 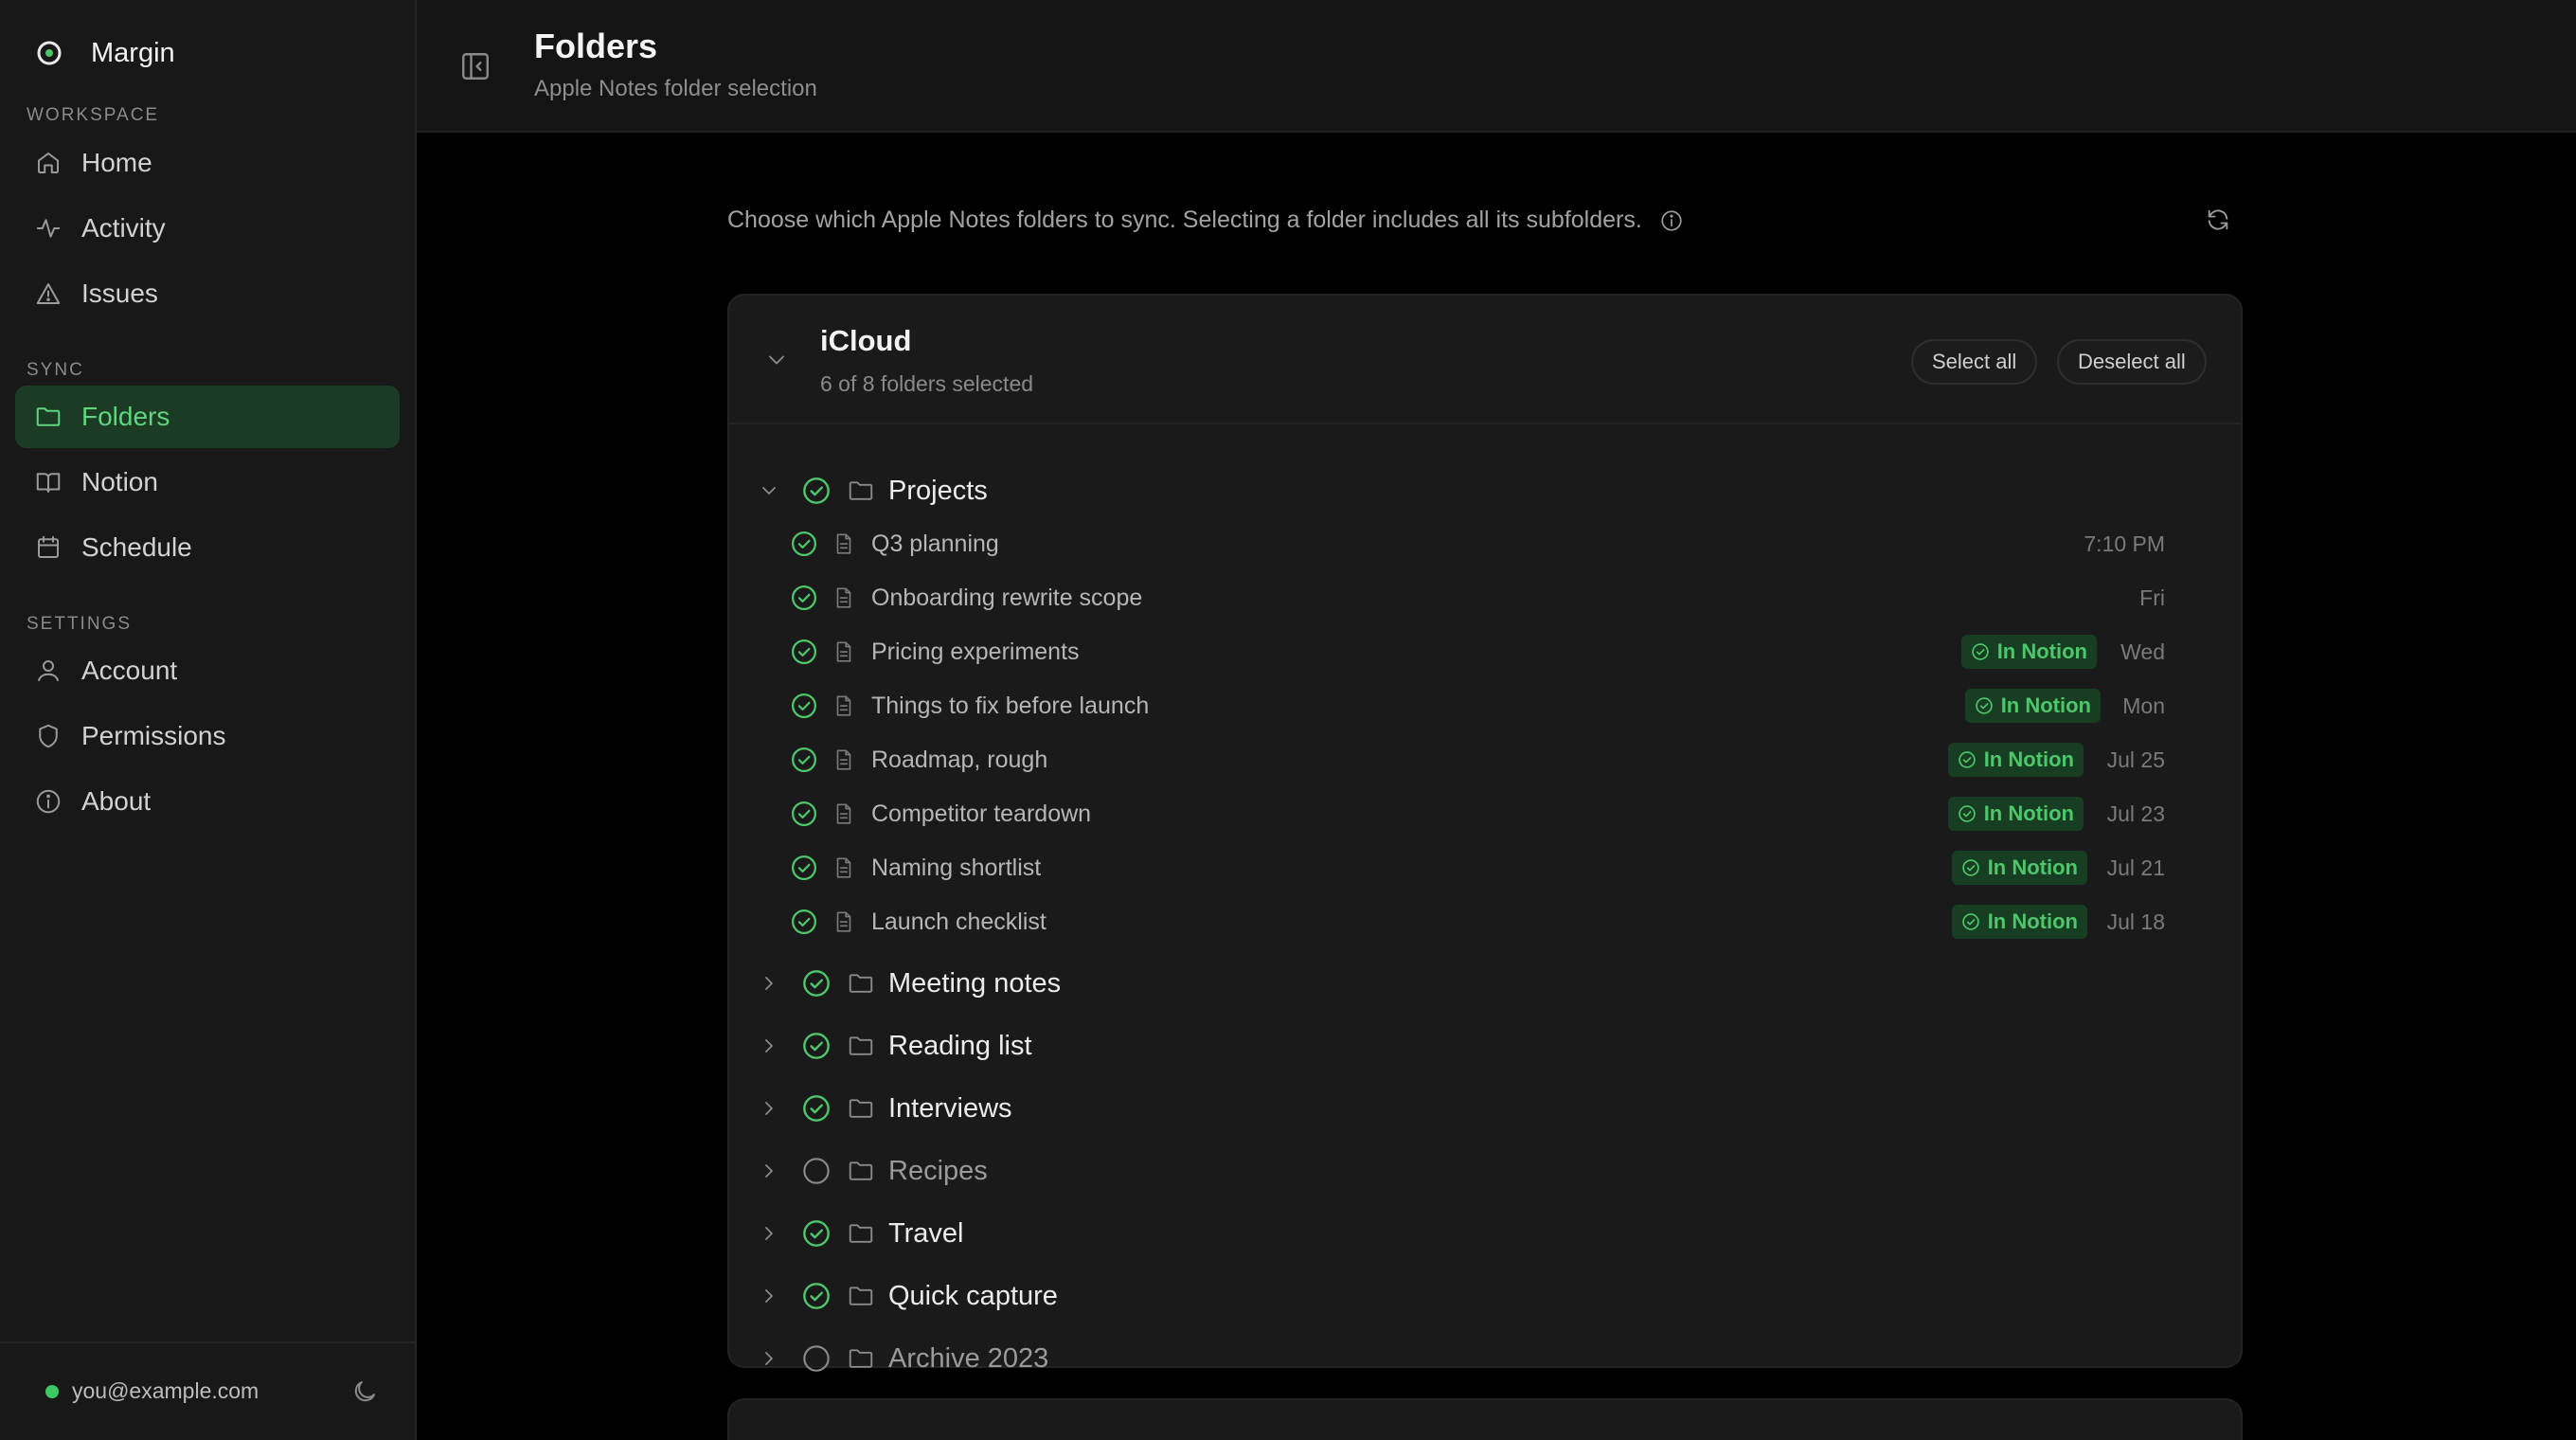 What do you see at coordinates (475, 66) in the screenshot?
I see `sidebar-toggle-icon` at bounding box center [475, 66].